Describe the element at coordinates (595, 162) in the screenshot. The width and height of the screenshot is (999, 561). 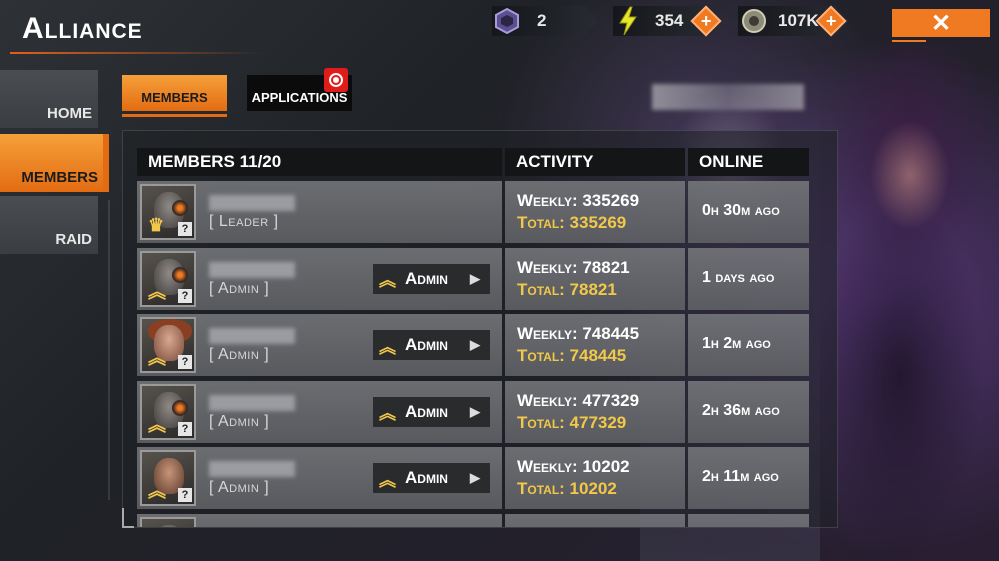
I see `activity-header: ACTIVITY` at that location.